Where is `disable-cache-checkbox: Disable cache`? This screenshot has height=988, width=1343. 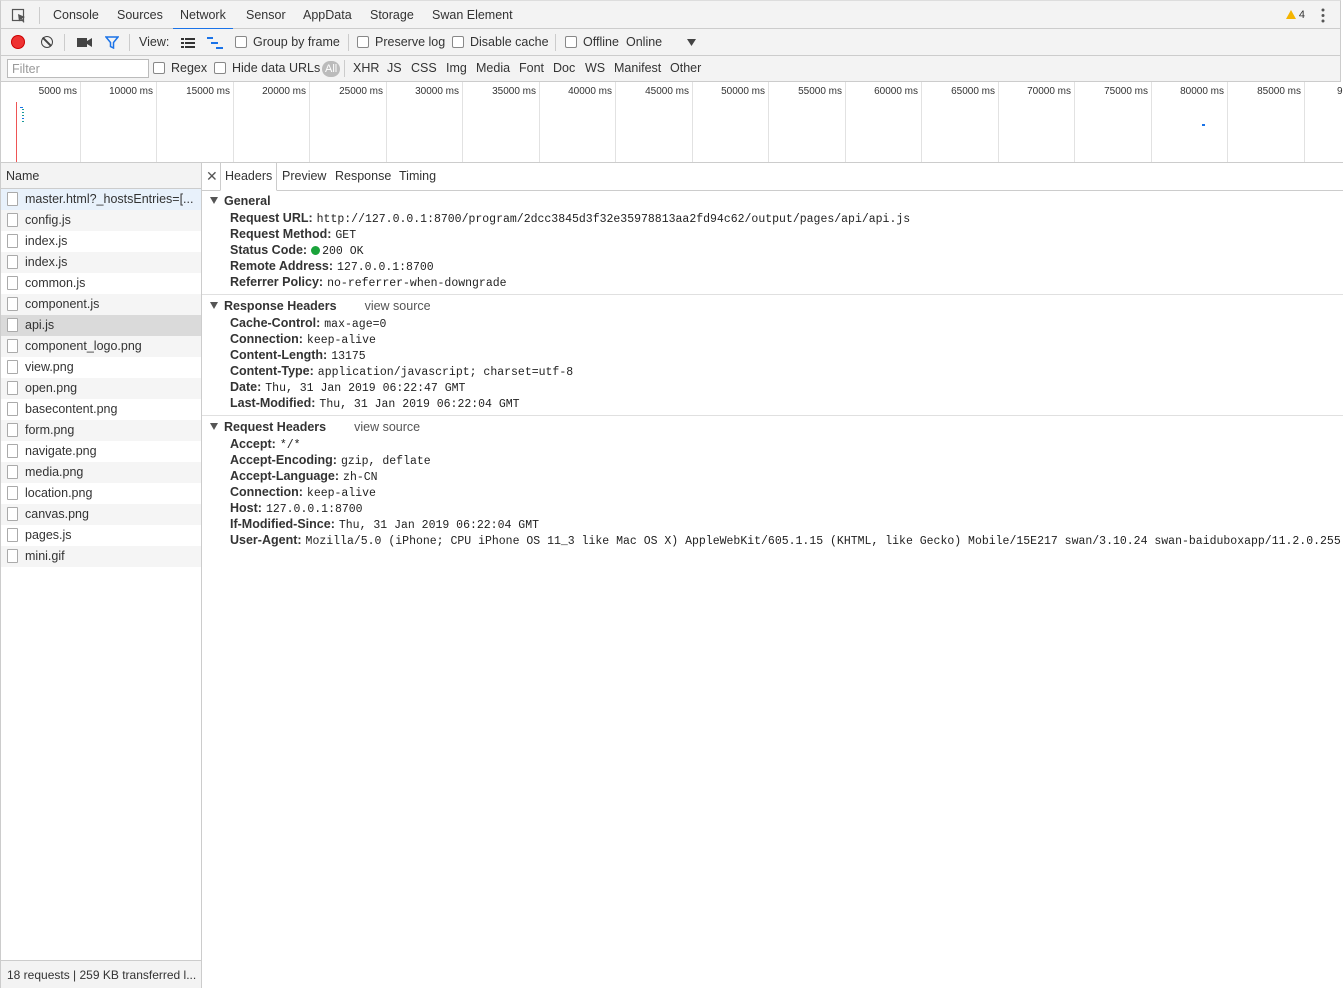 disable-cache-checkbox: Disable cache is located at coordinates (500, 42).